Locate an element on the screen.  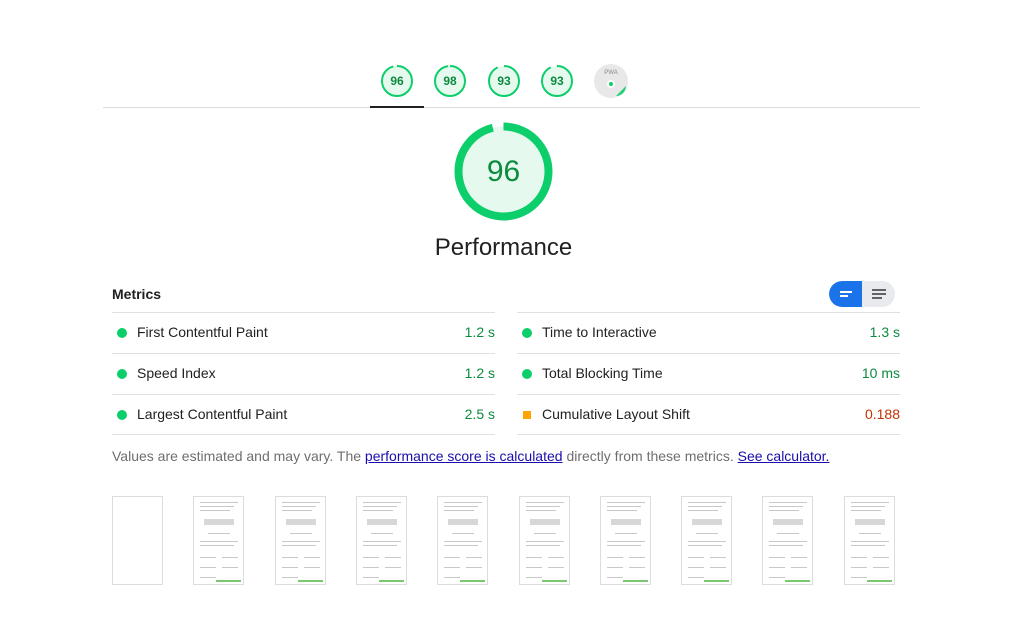
lines-short-icon is located at coordinates (845, 294).